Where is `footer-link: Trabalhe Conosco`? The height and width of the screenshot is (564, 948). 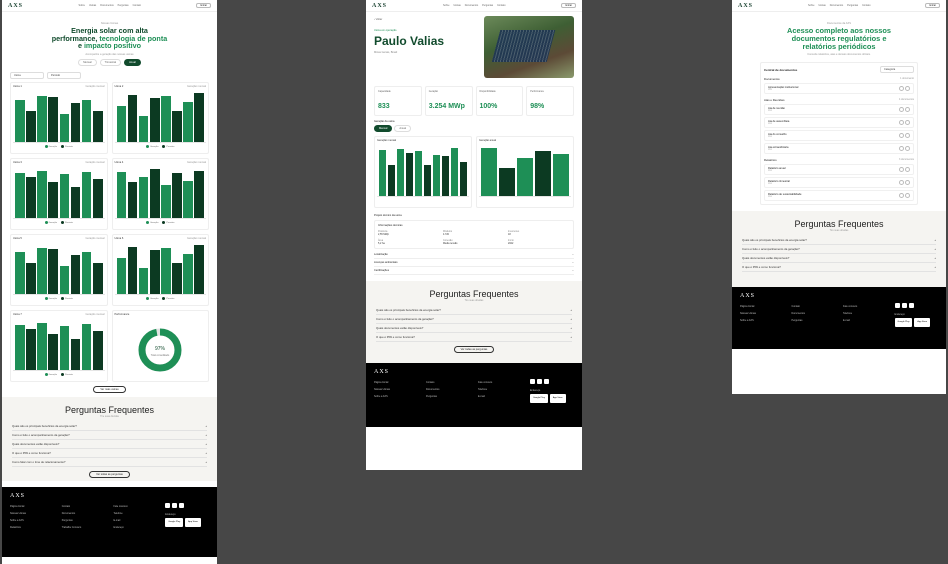
footer-link: Trabalhe Conosco is located at coordinates (84, 527).